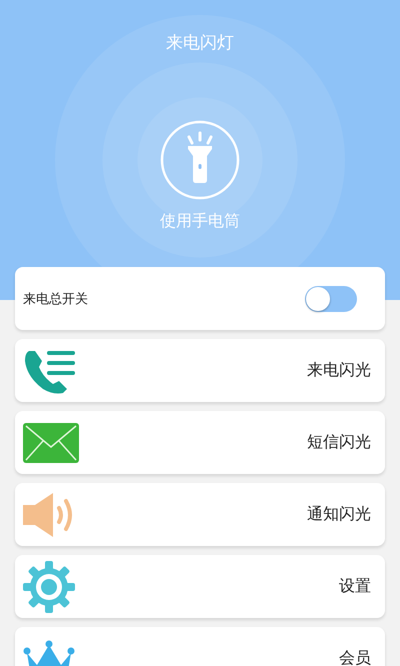  What do you see at coordinates (200, 514) in the screenshot?
I see `menu-item: 通知闪光` at bounding box center [200, 514].